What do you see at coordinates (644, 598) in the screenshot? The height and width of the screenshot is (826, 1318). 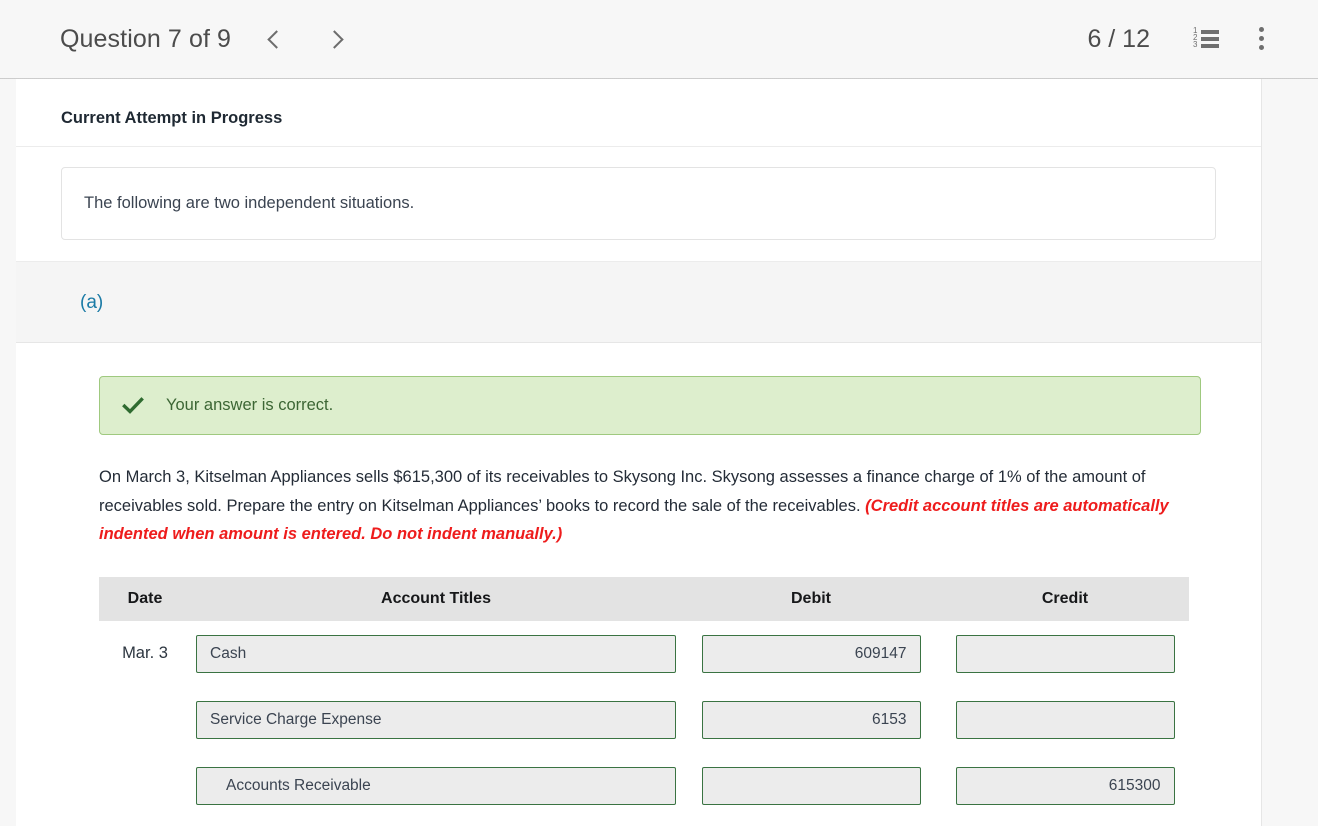 I see `table-header-row: Date Account Titles Debit Credit` at bounding box center [644, 598].